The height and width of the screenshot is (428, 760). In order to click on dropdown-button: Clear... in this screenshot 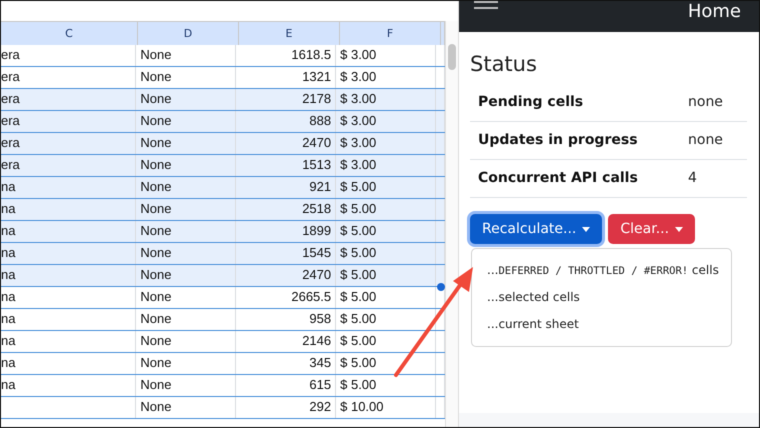, I will do `click(652, 229)`.